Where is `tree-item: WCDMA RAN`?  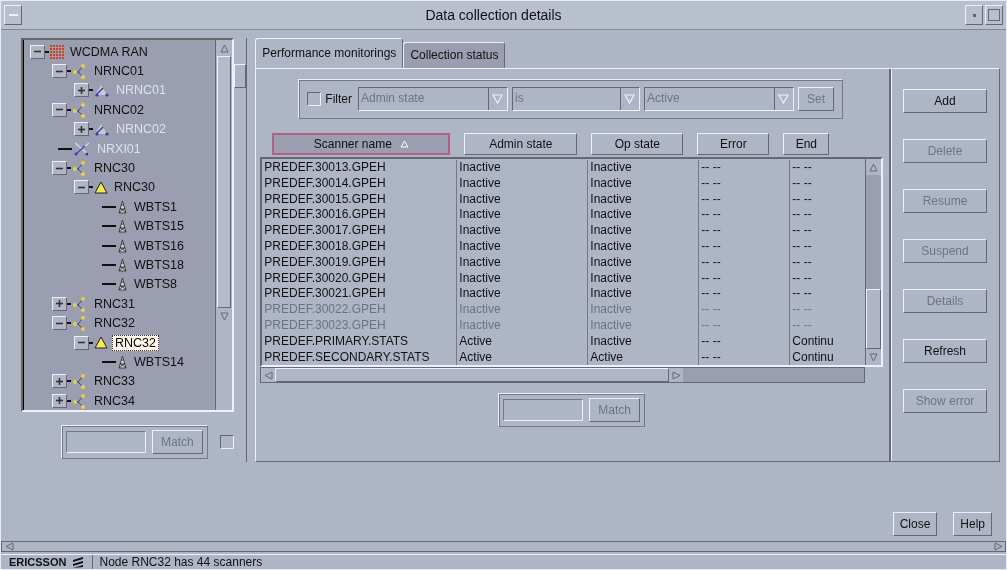
tree-item: WCDMA RAN is located at coordinates (109, 51).